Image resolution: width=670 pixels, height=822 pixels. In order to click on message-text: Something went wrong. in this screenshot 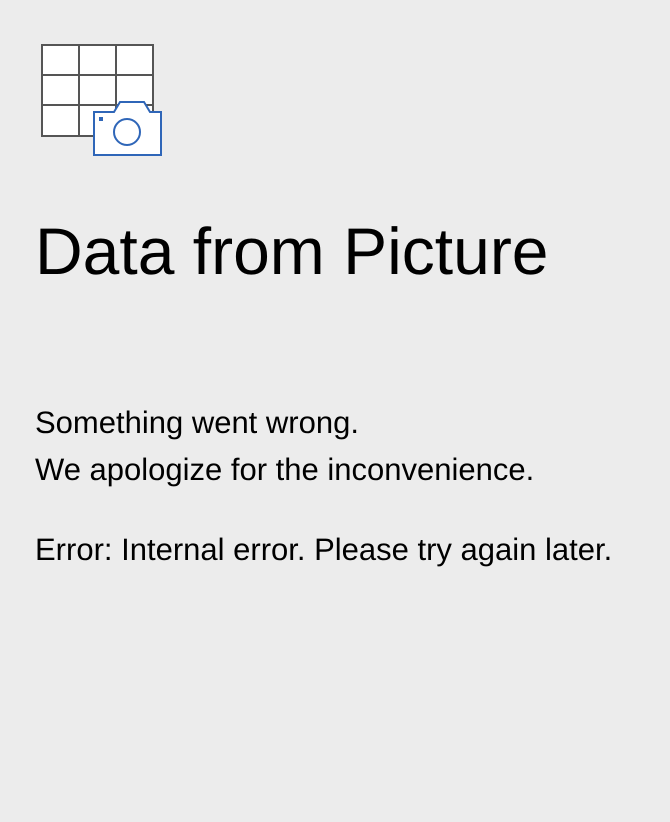, I will do `click(197, 423)`.